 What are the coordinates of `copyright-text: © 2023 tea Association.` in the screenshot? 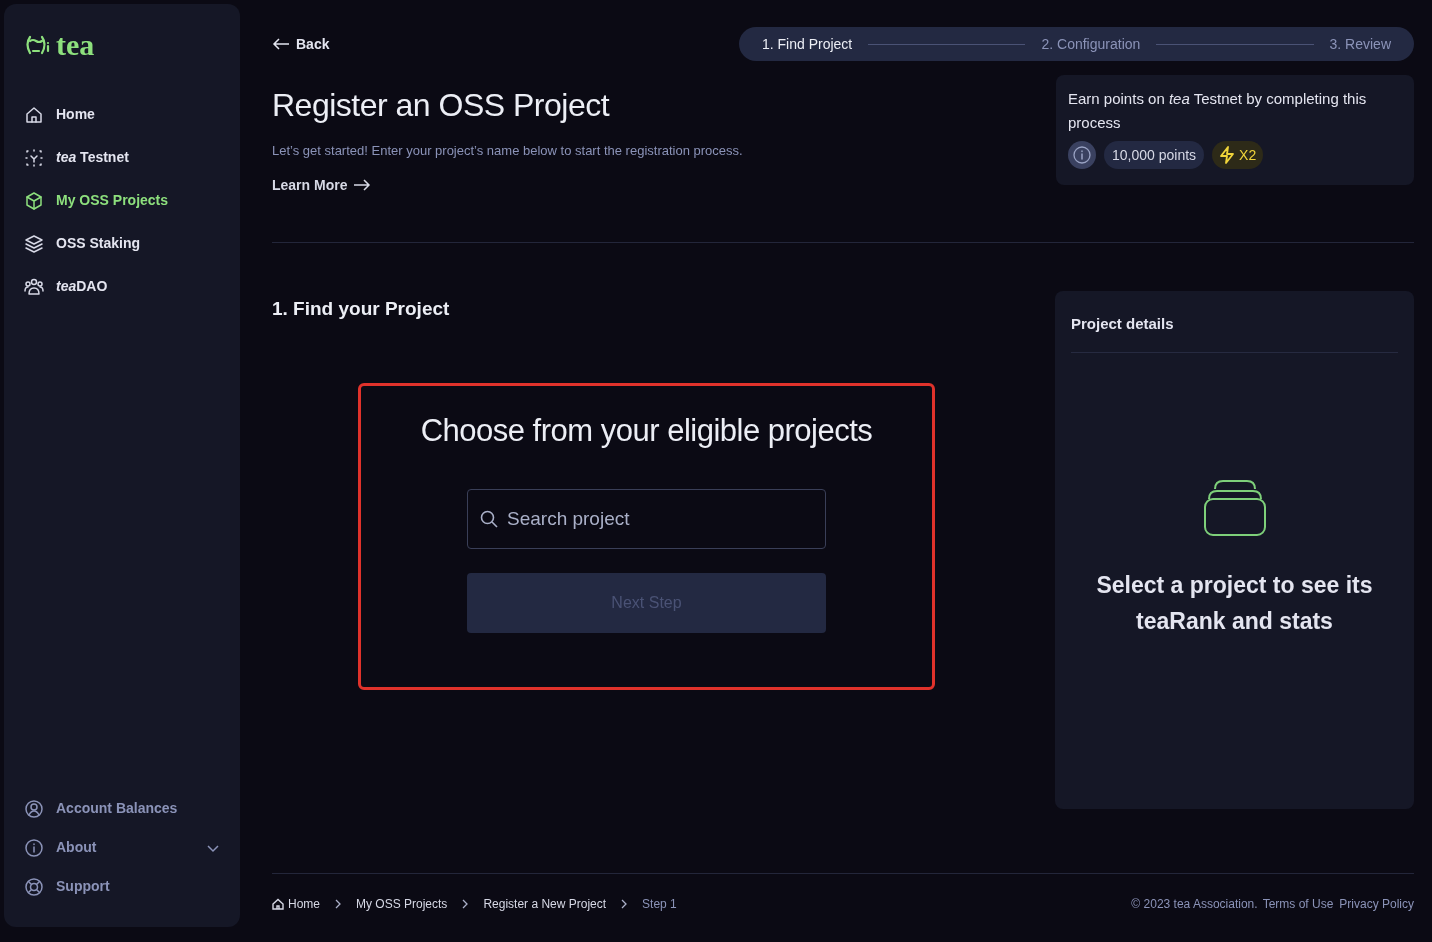 It's located at (1194, 904).